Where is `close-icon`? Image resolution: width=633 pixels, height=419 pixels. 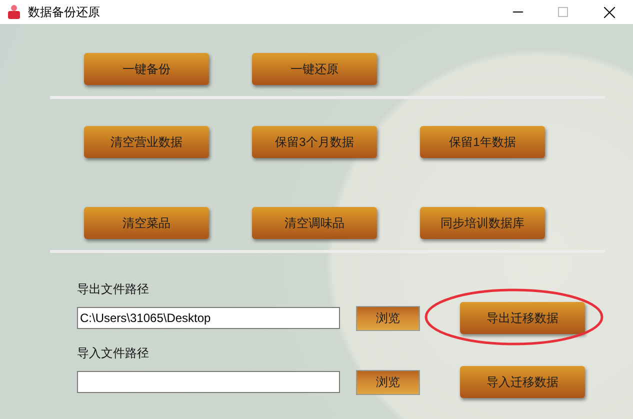 close-icon is located at coordinates (609, 12).